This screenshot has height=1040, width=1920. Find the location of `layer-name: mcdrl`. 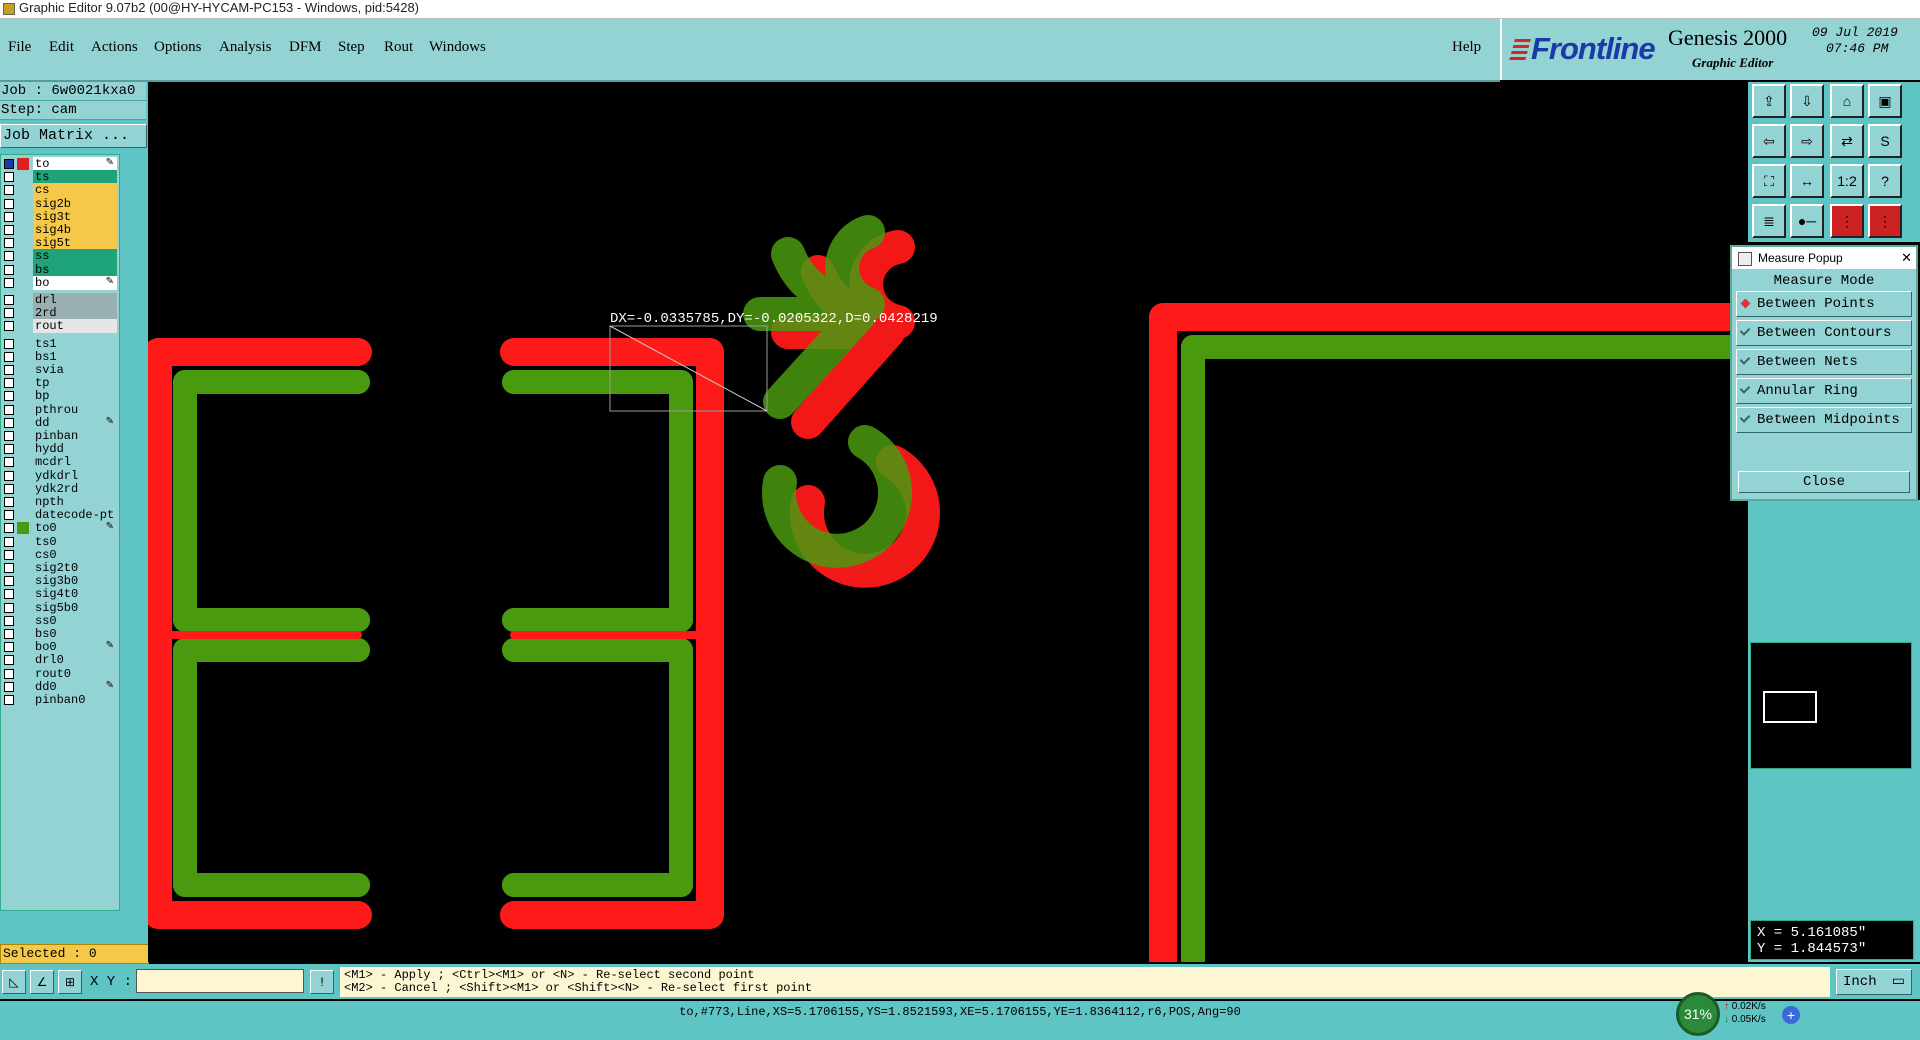

layer-name: mcdrl is located at coordinates (75, 462).